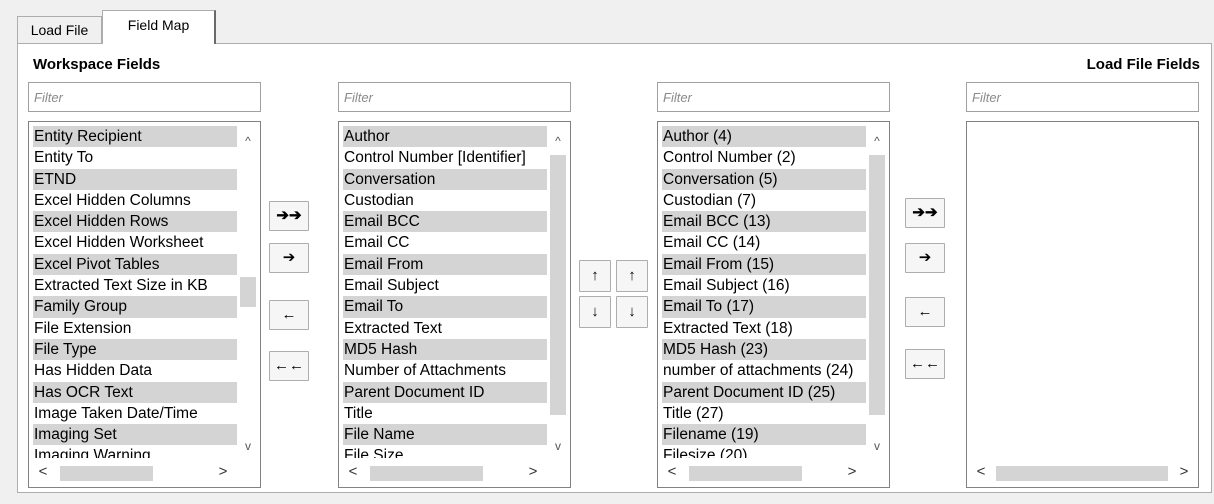 This screenshot has height=504, width=1214. Describe the element at coordinates (765, 285) in the screenshot. I see `list-item: Email Subject (16)` at that location.